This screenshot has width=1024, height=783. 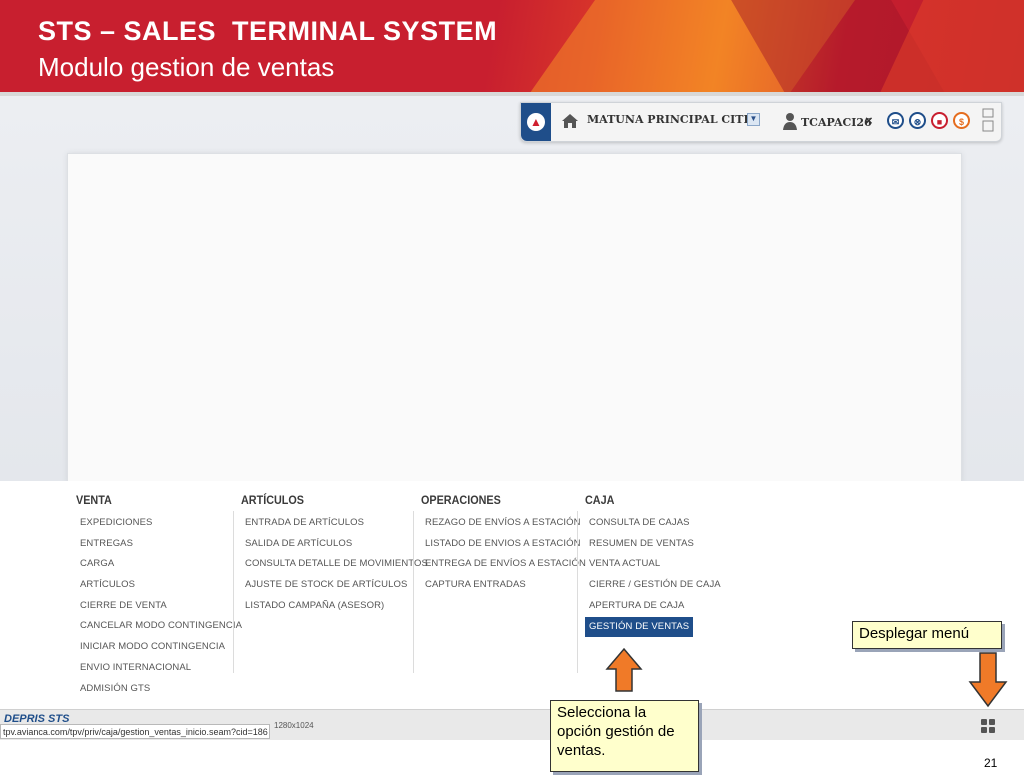 I want to click on menu-item-listado-envios: LISTADO DE ENVIOS A ESTACIÓN, so click(x=502, y=544).